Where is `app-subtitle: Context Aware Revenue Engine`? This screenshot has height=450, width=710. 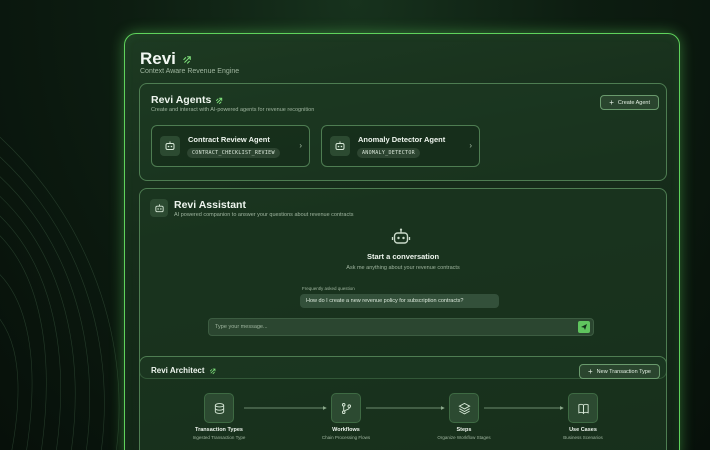
app-subtitle: Context Aware Revenue Engine is located at coordinates (190, 71).